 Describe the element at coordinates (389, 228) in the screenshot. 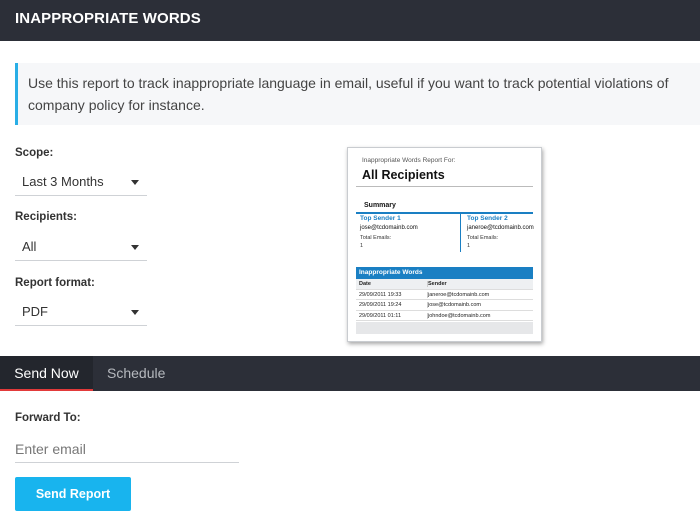

I see `sender1-email: jose@tcdomainb.com` at that location.